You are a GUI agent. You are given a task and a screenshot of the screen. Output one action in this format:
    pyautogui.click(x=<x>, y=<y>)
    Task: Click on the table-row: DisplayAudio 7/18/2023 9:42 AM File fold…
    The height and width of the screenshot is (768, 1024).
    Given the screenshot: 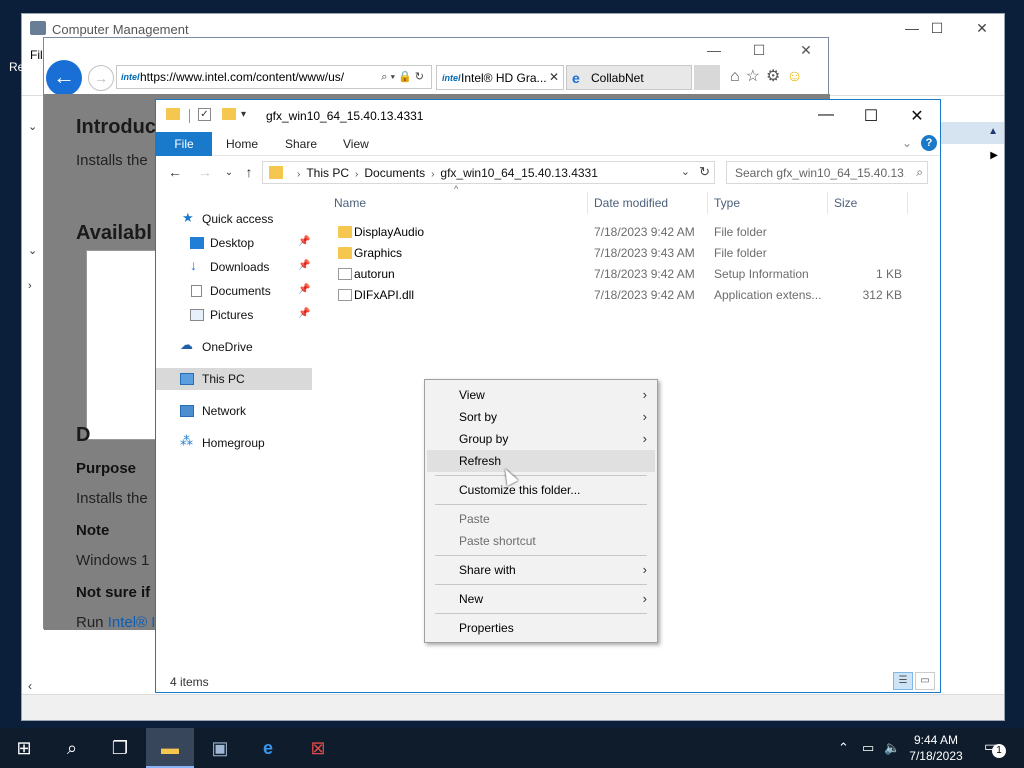 What is the action you would take?
    pyautogui.click(x=621, y=232)
    